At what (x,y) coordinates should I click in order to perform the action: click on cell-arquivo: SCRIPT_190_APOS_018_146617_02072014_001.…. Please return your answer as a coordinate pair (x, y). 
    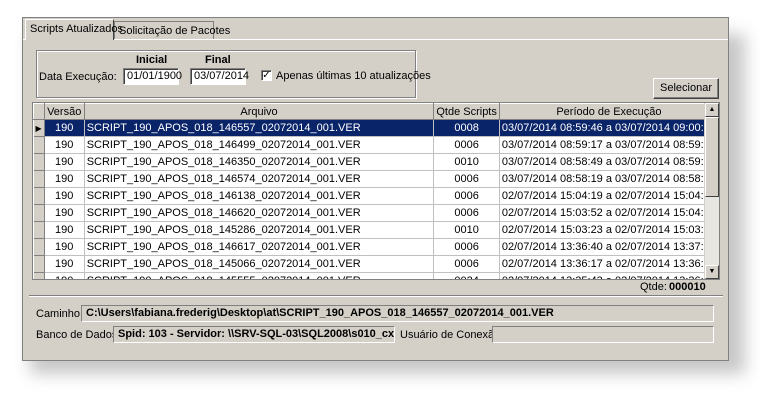
    Looking at the image, I should click on (259, 247).